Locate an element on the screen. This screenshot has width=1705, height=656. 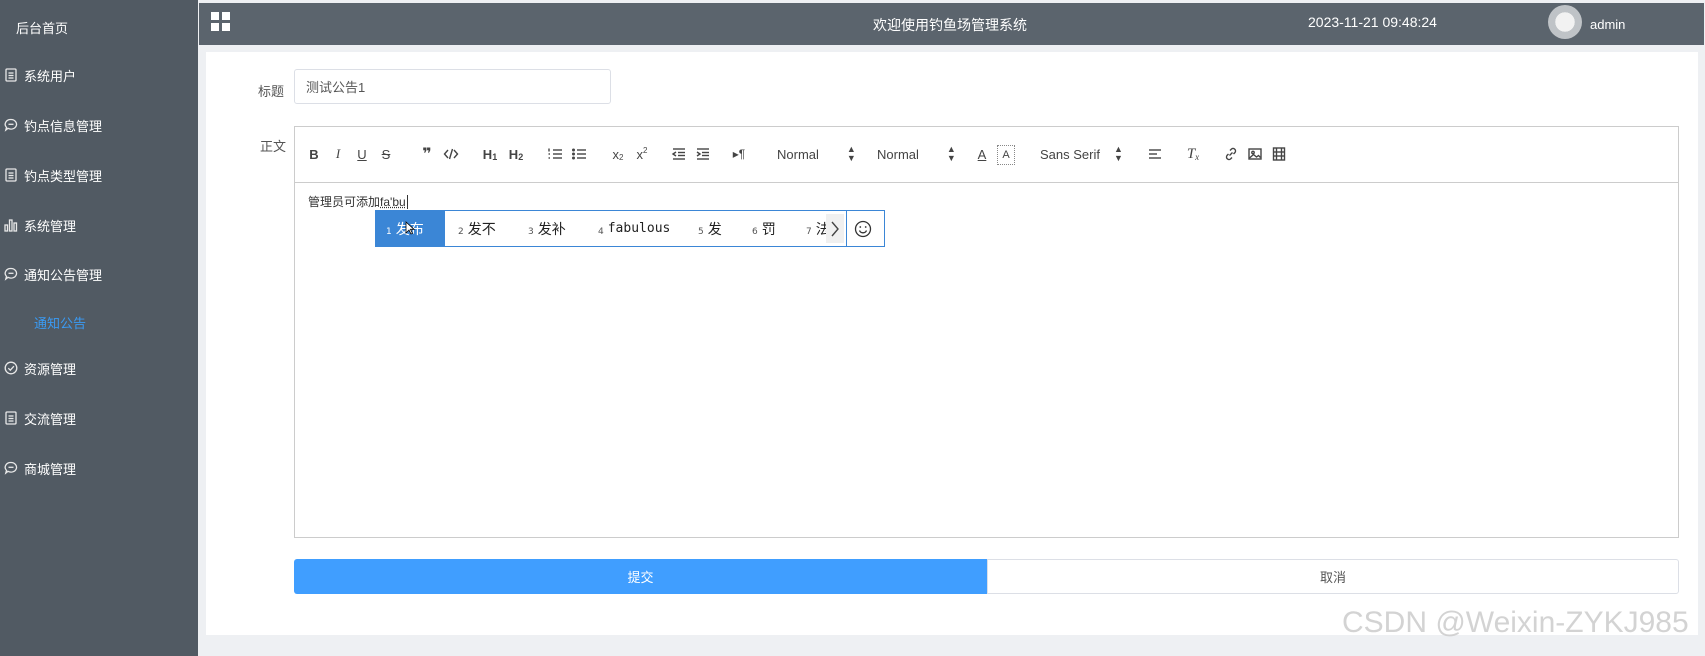
heading2-icon: H2 is located at coordinates (516, 154).